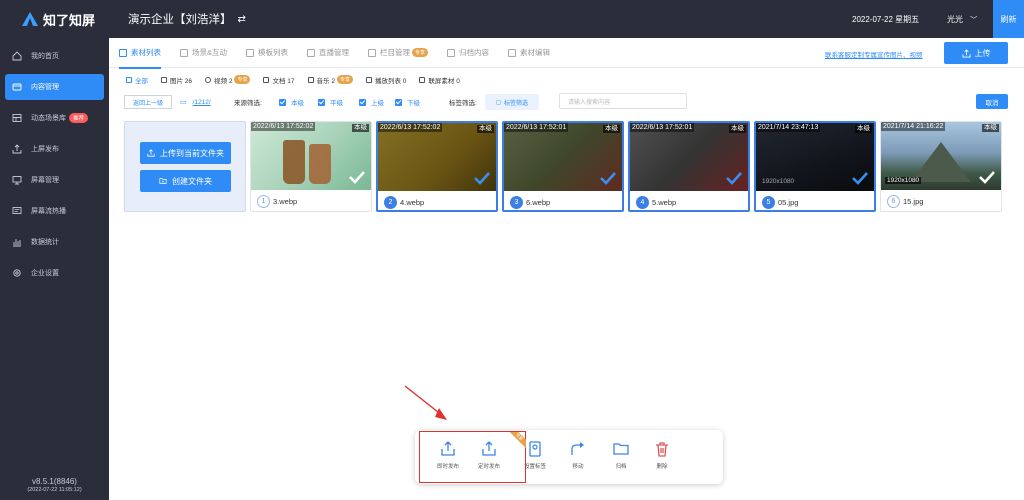 The image size is (1024, 500). I want to click on source-checkbox-upper-level: 上级, so click(371, 102).